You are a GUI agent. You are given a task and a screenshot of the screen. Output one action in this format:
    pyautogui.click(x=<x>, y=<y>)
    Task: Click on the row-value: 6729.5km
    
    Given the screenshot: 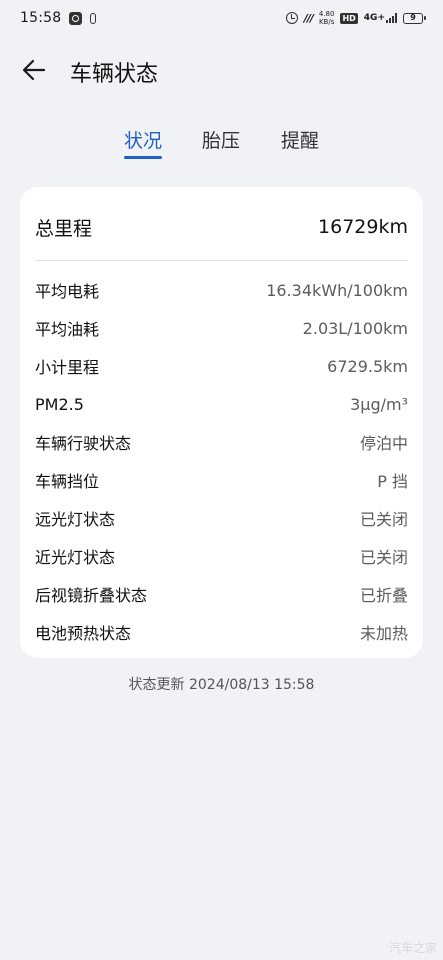 What is the action you would take?
    pyautogui.click(x=367, y=366)
    